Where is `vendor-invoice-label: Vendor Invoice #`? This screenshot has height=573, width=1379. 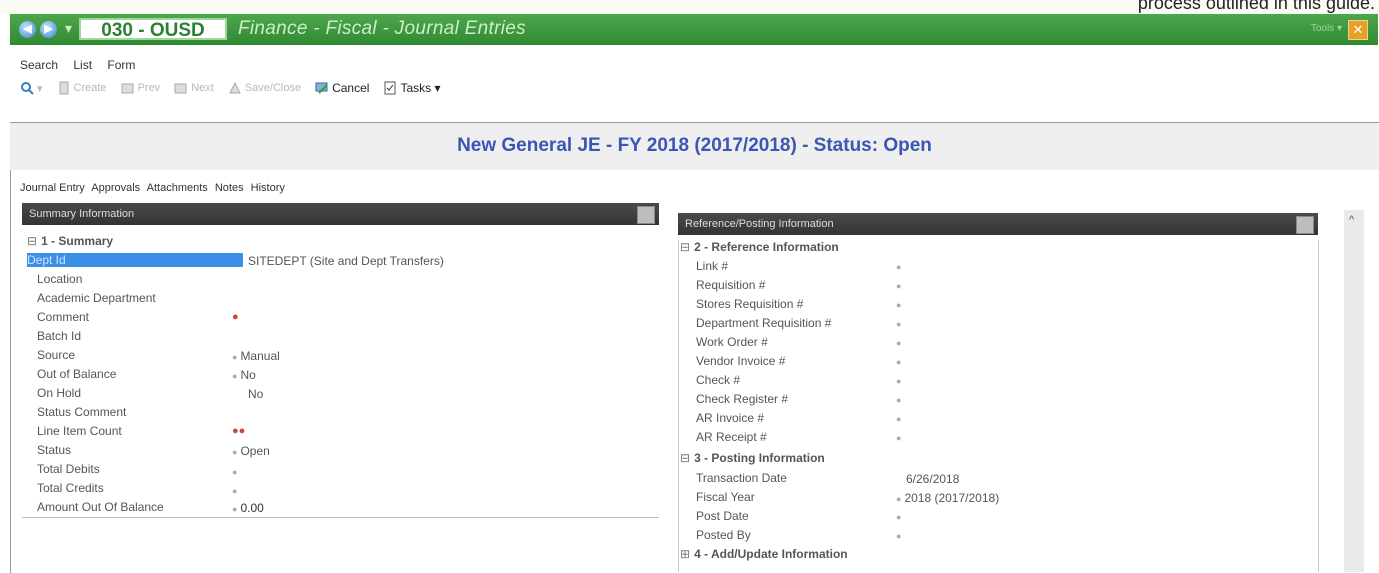 vendor-invoice-label: Vendor Invoice # is located at coordinates (741, 361).